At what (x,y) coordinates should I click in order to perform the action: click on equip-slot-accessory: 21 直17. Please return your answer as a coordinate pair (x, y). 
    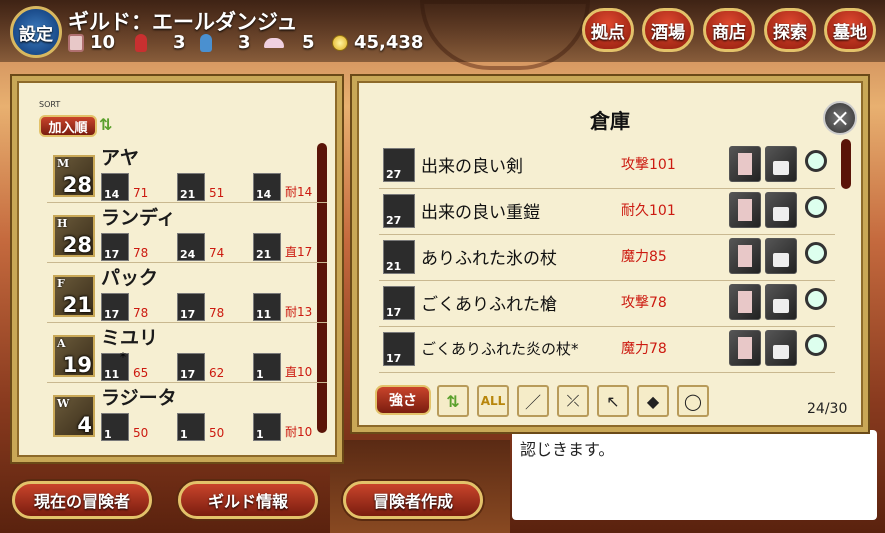
    Looking at the image, I should click on (282, 247).